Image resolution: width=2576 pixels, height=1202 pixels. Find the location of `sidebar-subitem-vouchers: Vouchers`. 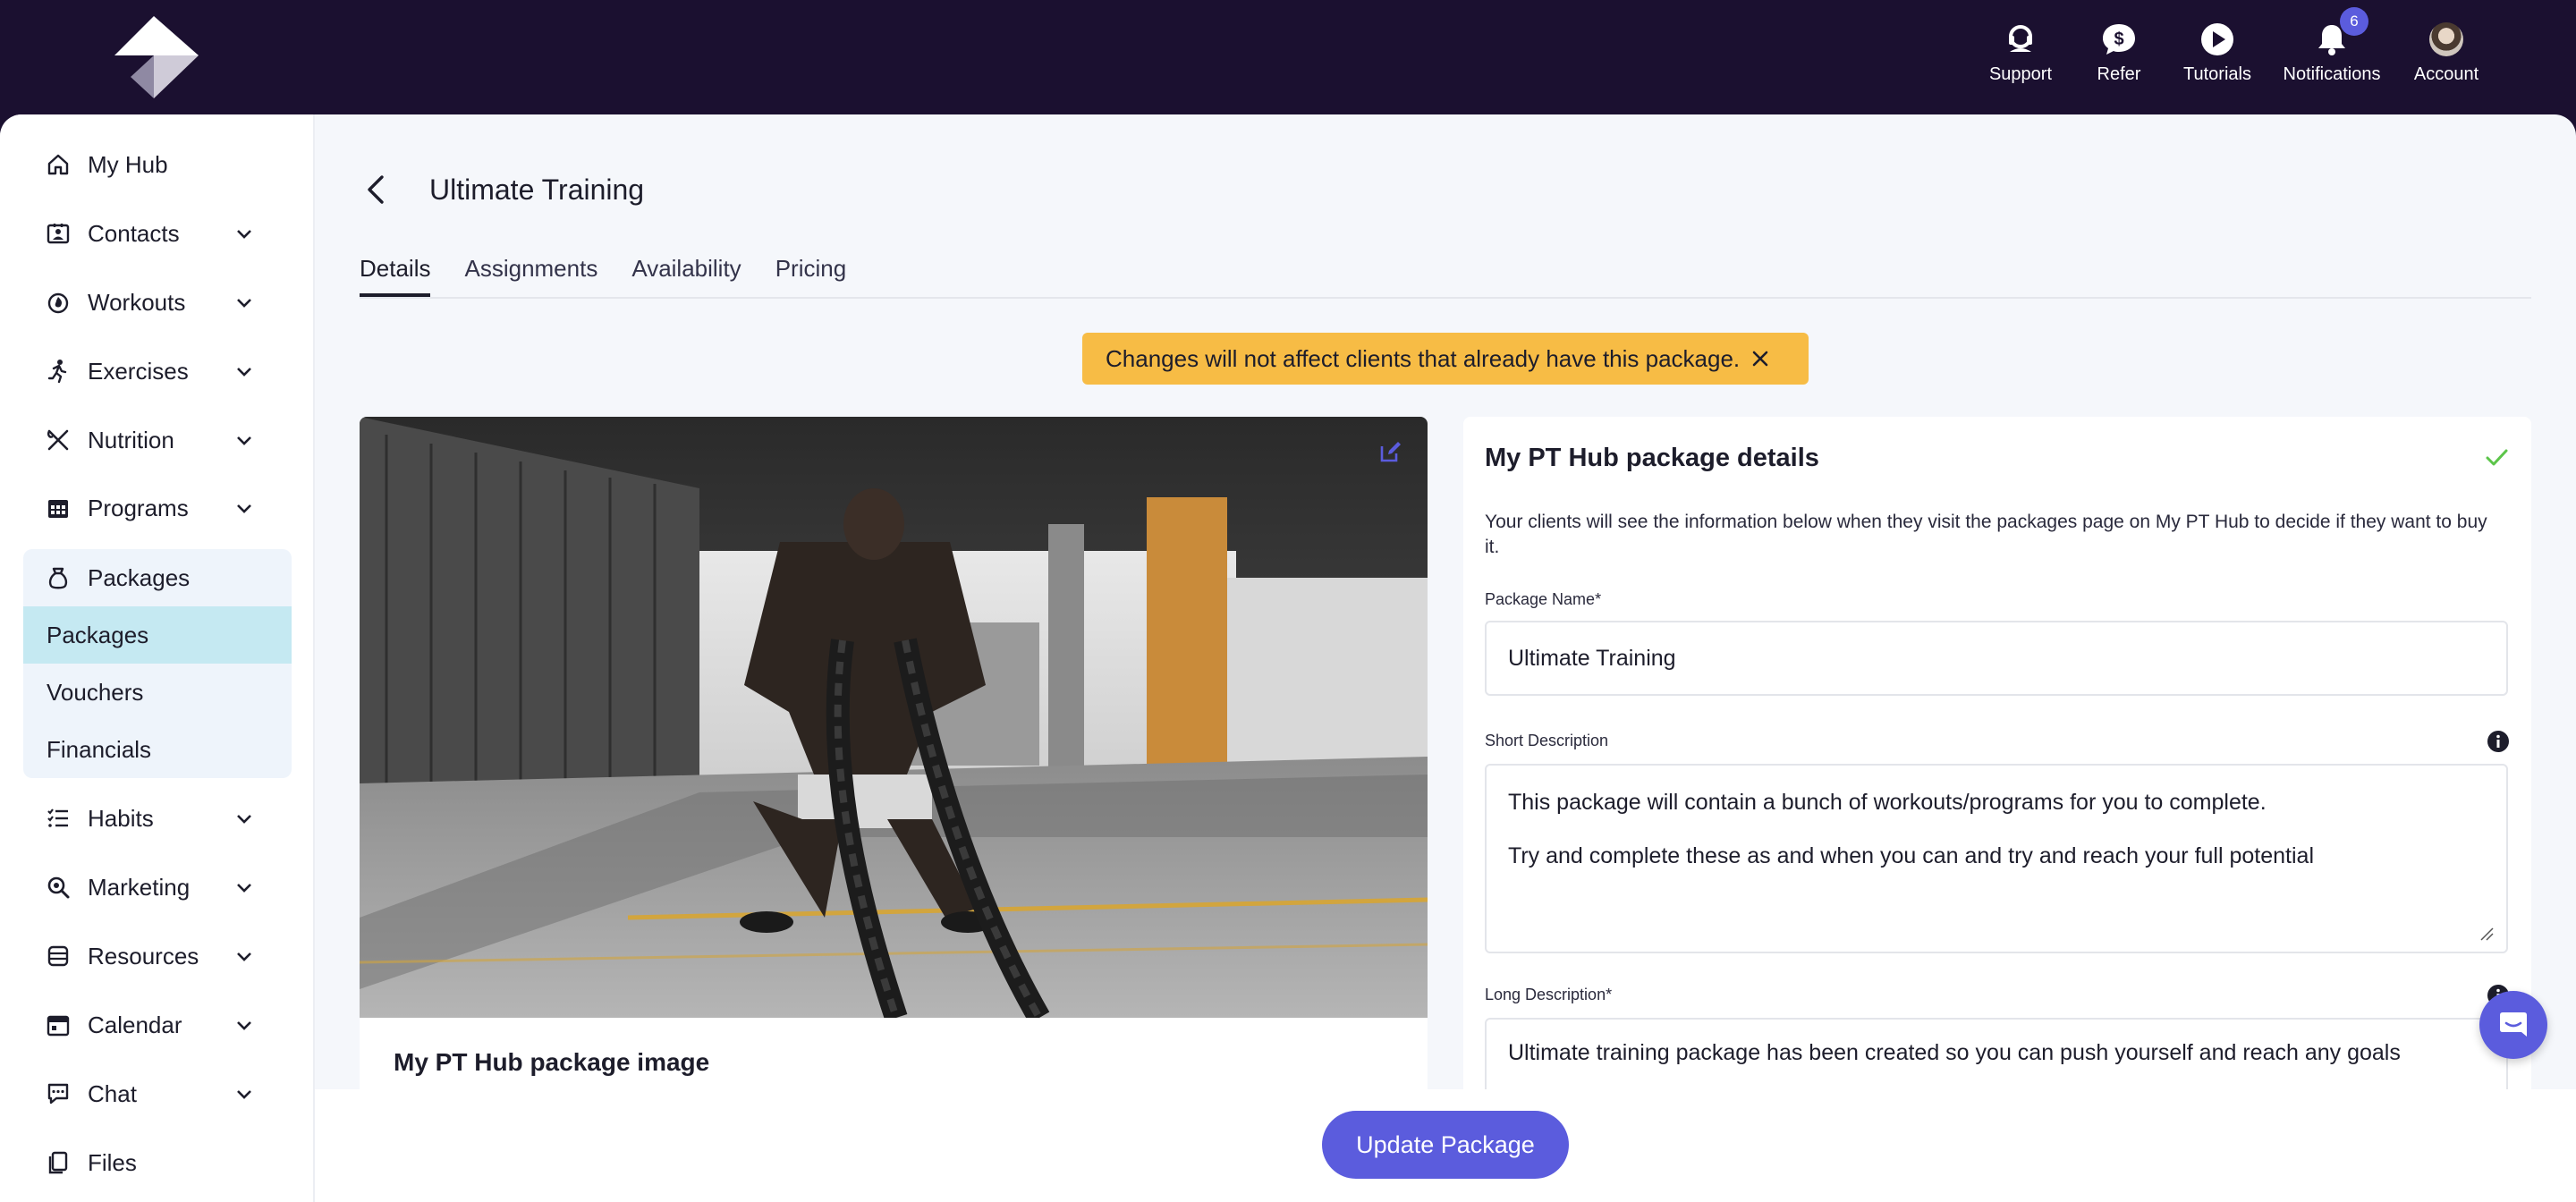

sidebar-subitem-vouchers: Vouchers is located at coordinates (157, 692).